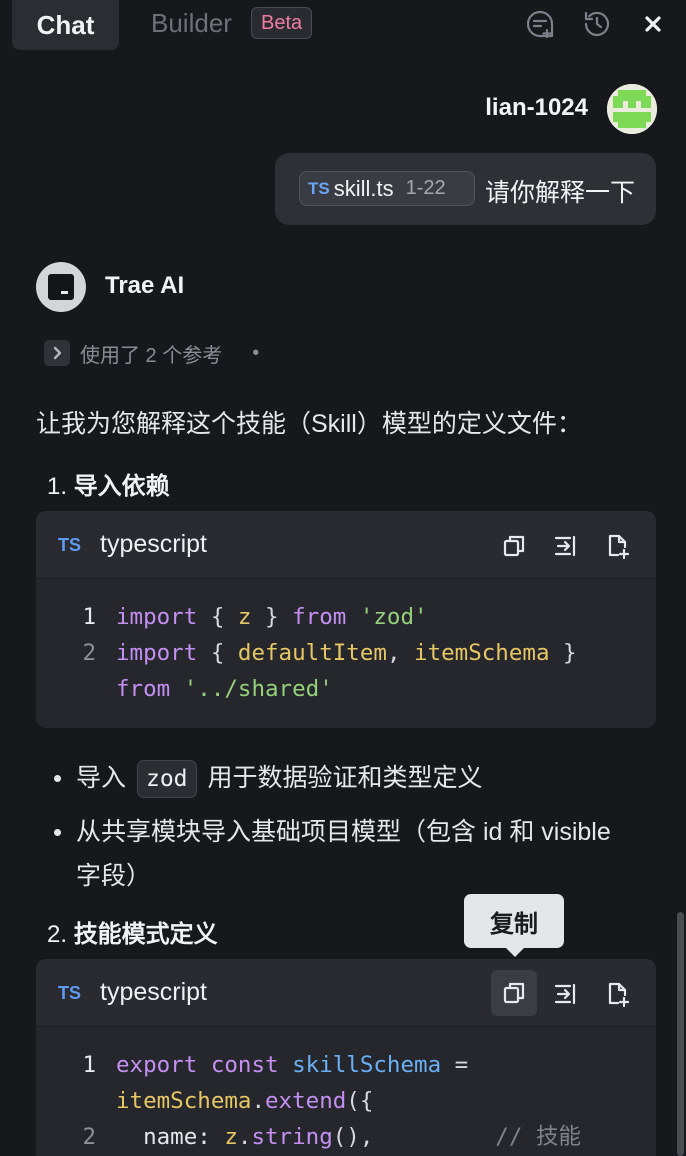 The width and height of the screenshot is (686, 1156). Describe the element at coordinates (597, 24) in the screenshot. I see `history-icon` at that location.